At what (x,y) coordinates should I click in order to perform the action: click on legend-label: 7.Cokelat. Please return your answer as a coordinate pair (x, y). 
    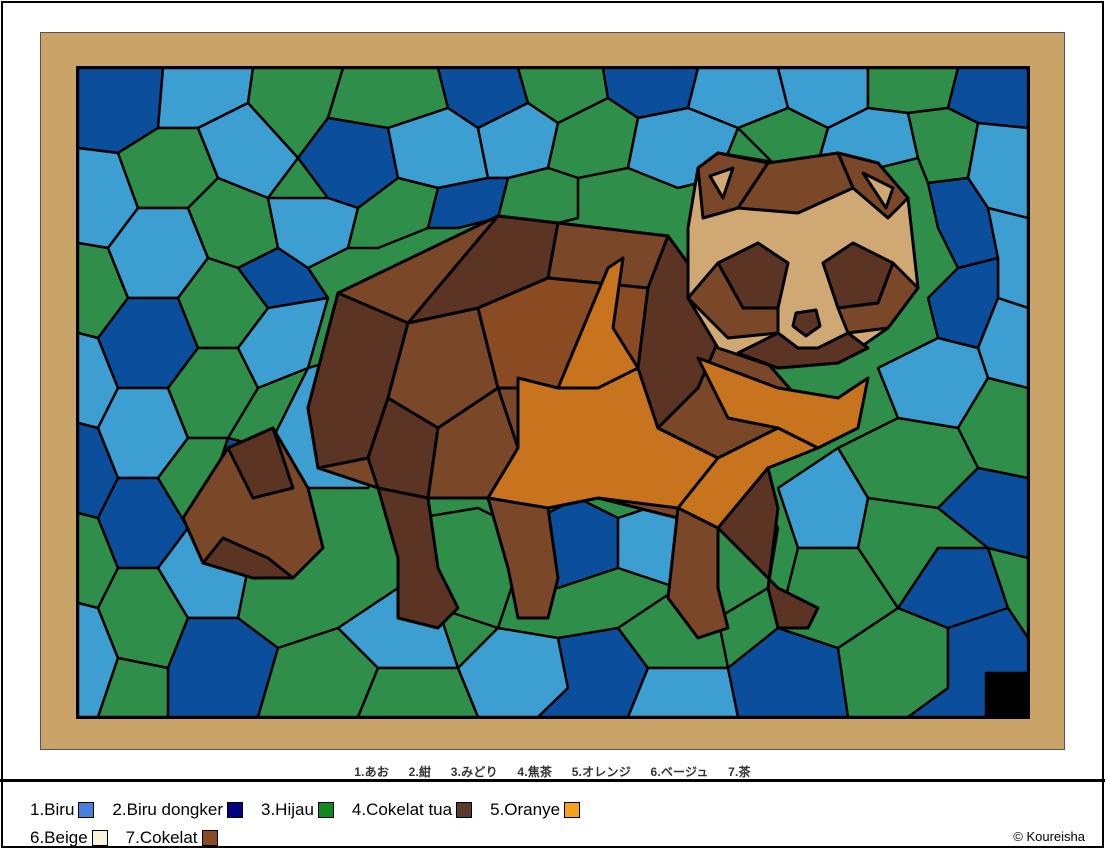
    Looking at the image, I should click on (161, 837).